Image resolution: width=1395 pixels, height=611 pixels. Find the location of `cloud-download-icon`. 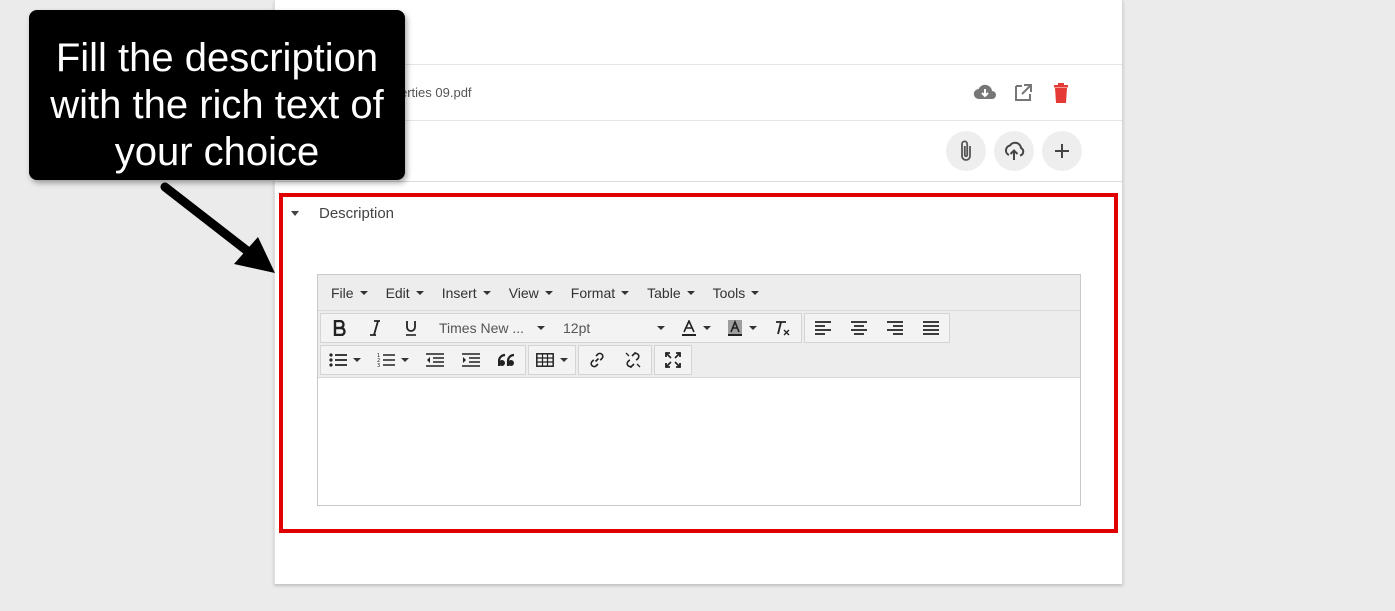

cloud-download-icon is located at coordinates (985, 93).